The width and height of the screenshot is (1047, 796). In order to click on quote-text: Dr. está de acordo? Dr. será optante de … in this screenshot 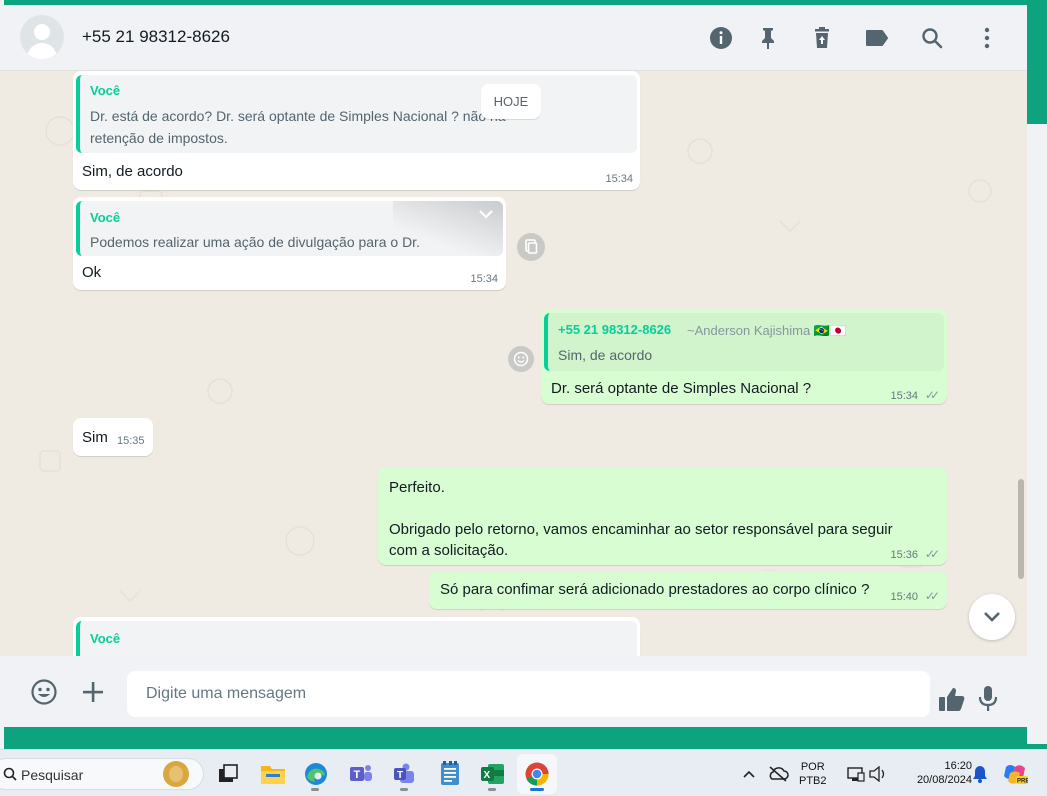, I will do `click(298, 116)`.